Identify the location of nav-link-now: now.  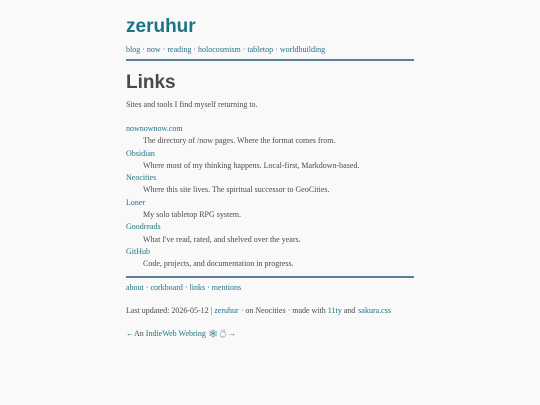
(154, 49).